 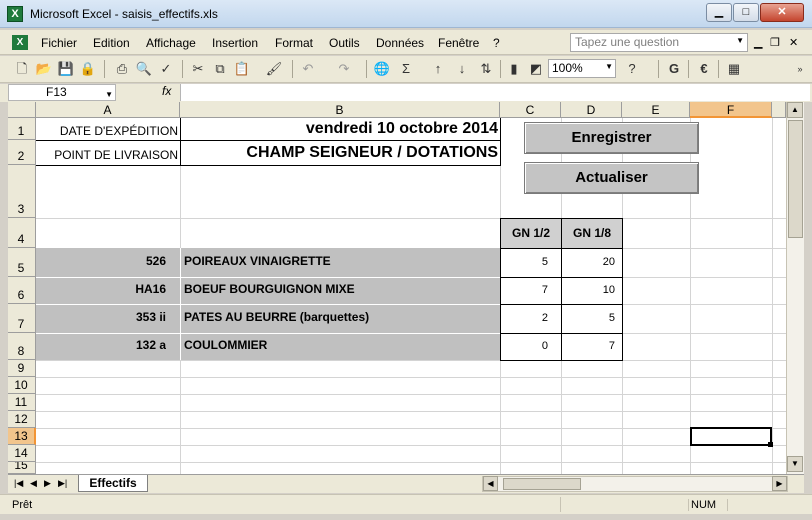 I want to click on item-name: POIREAUX VINAIGRETTE, so click(x=341, y=261).